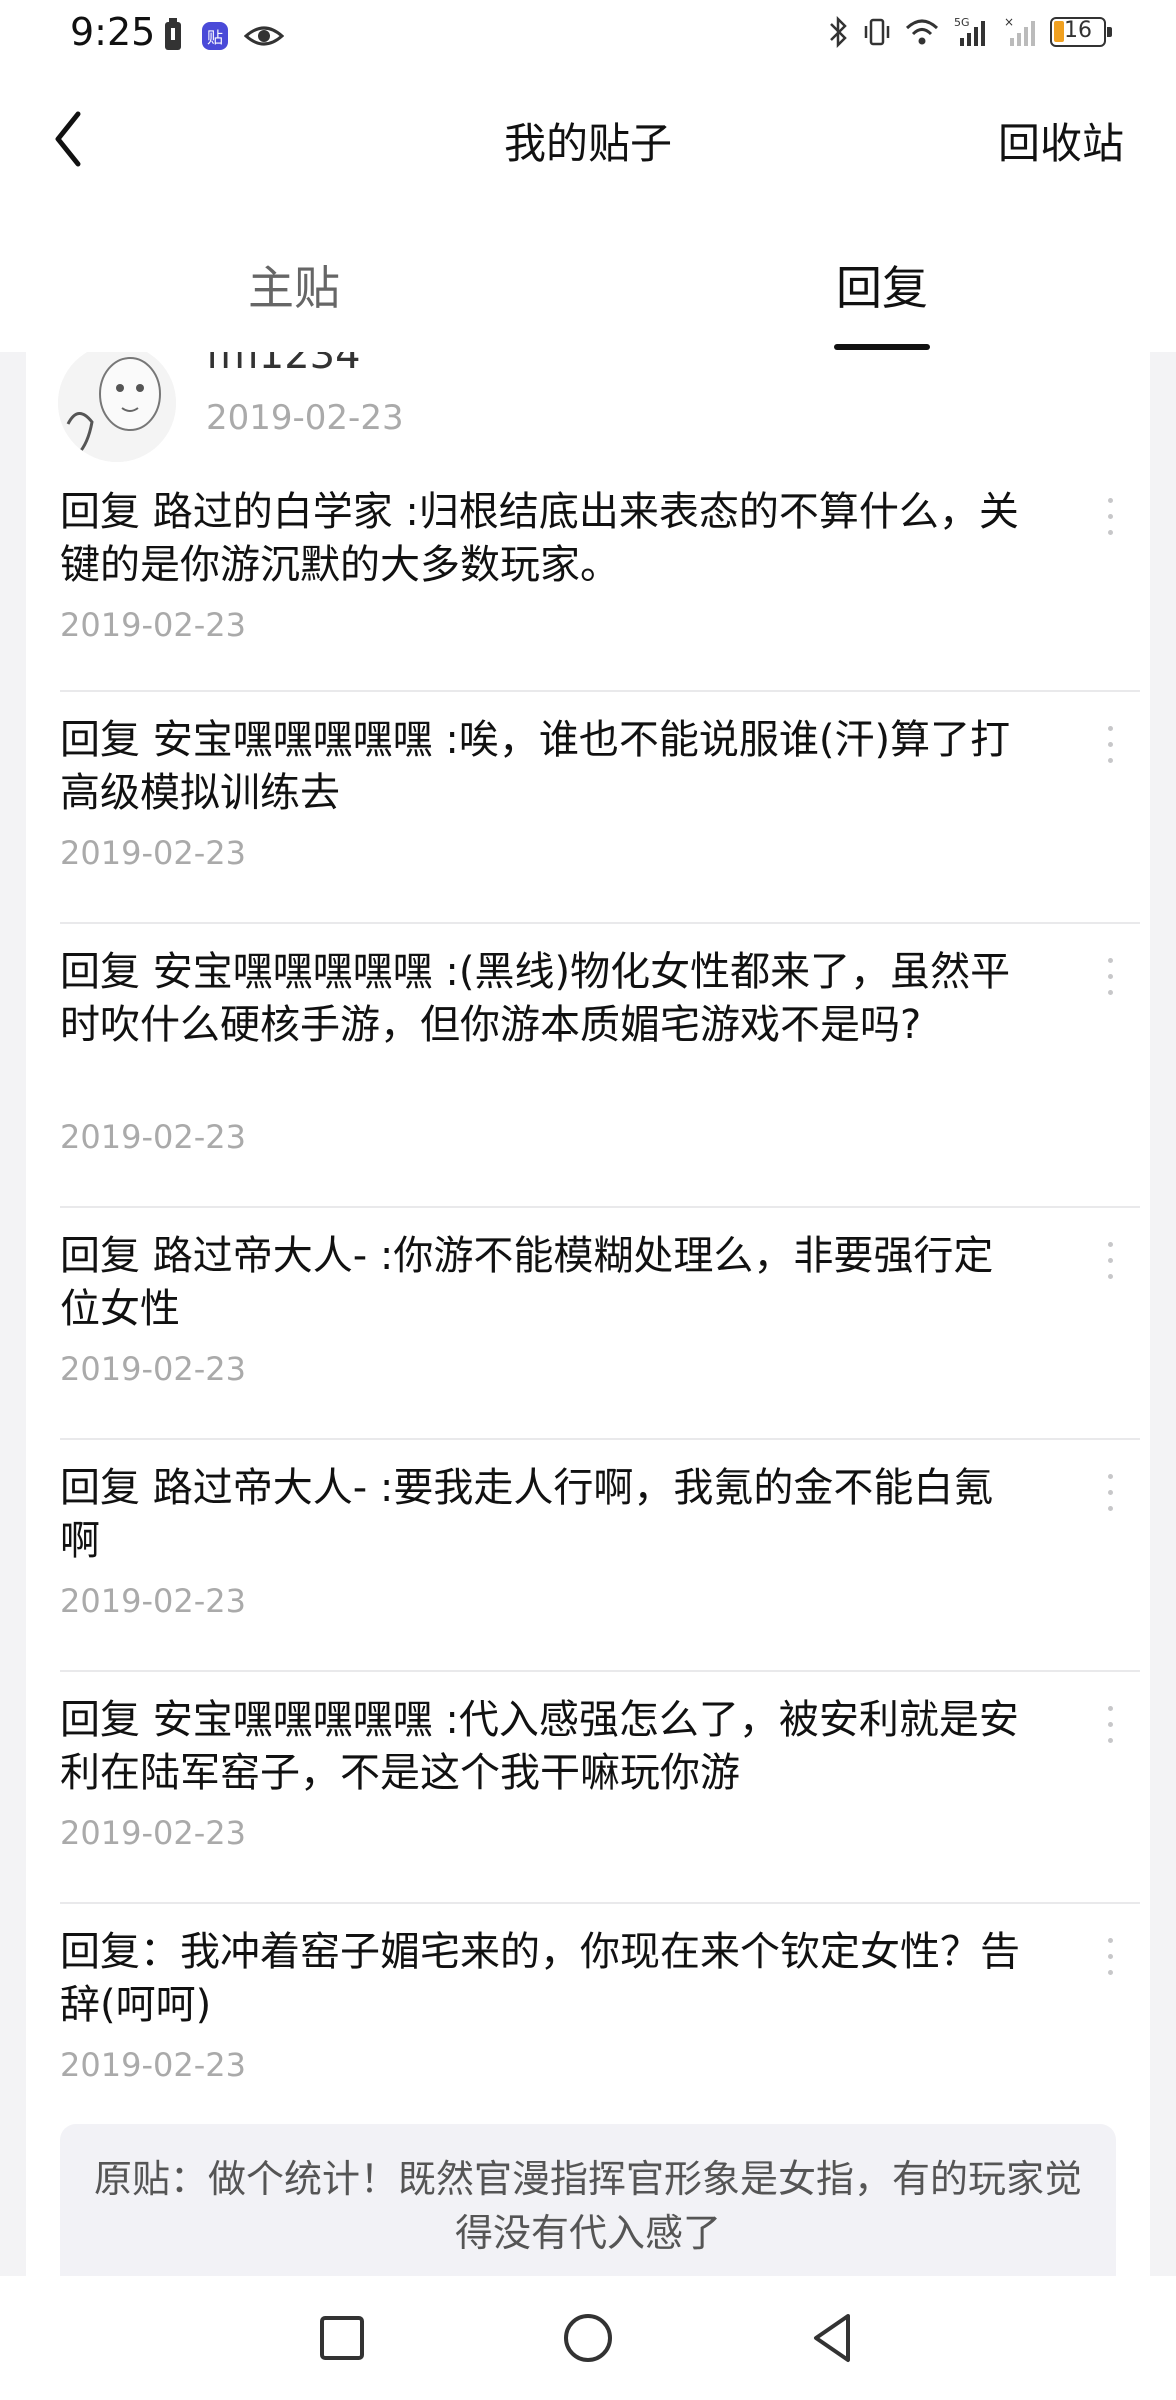 The image size is (1176, 2400). What do you see at coordinates (527, 1282) in the screenshot?
I see `reply-text: 回复 路过帝大人- :你游不能模糊处理么，非要强行定位女性` at bounding box center [527, 1282].